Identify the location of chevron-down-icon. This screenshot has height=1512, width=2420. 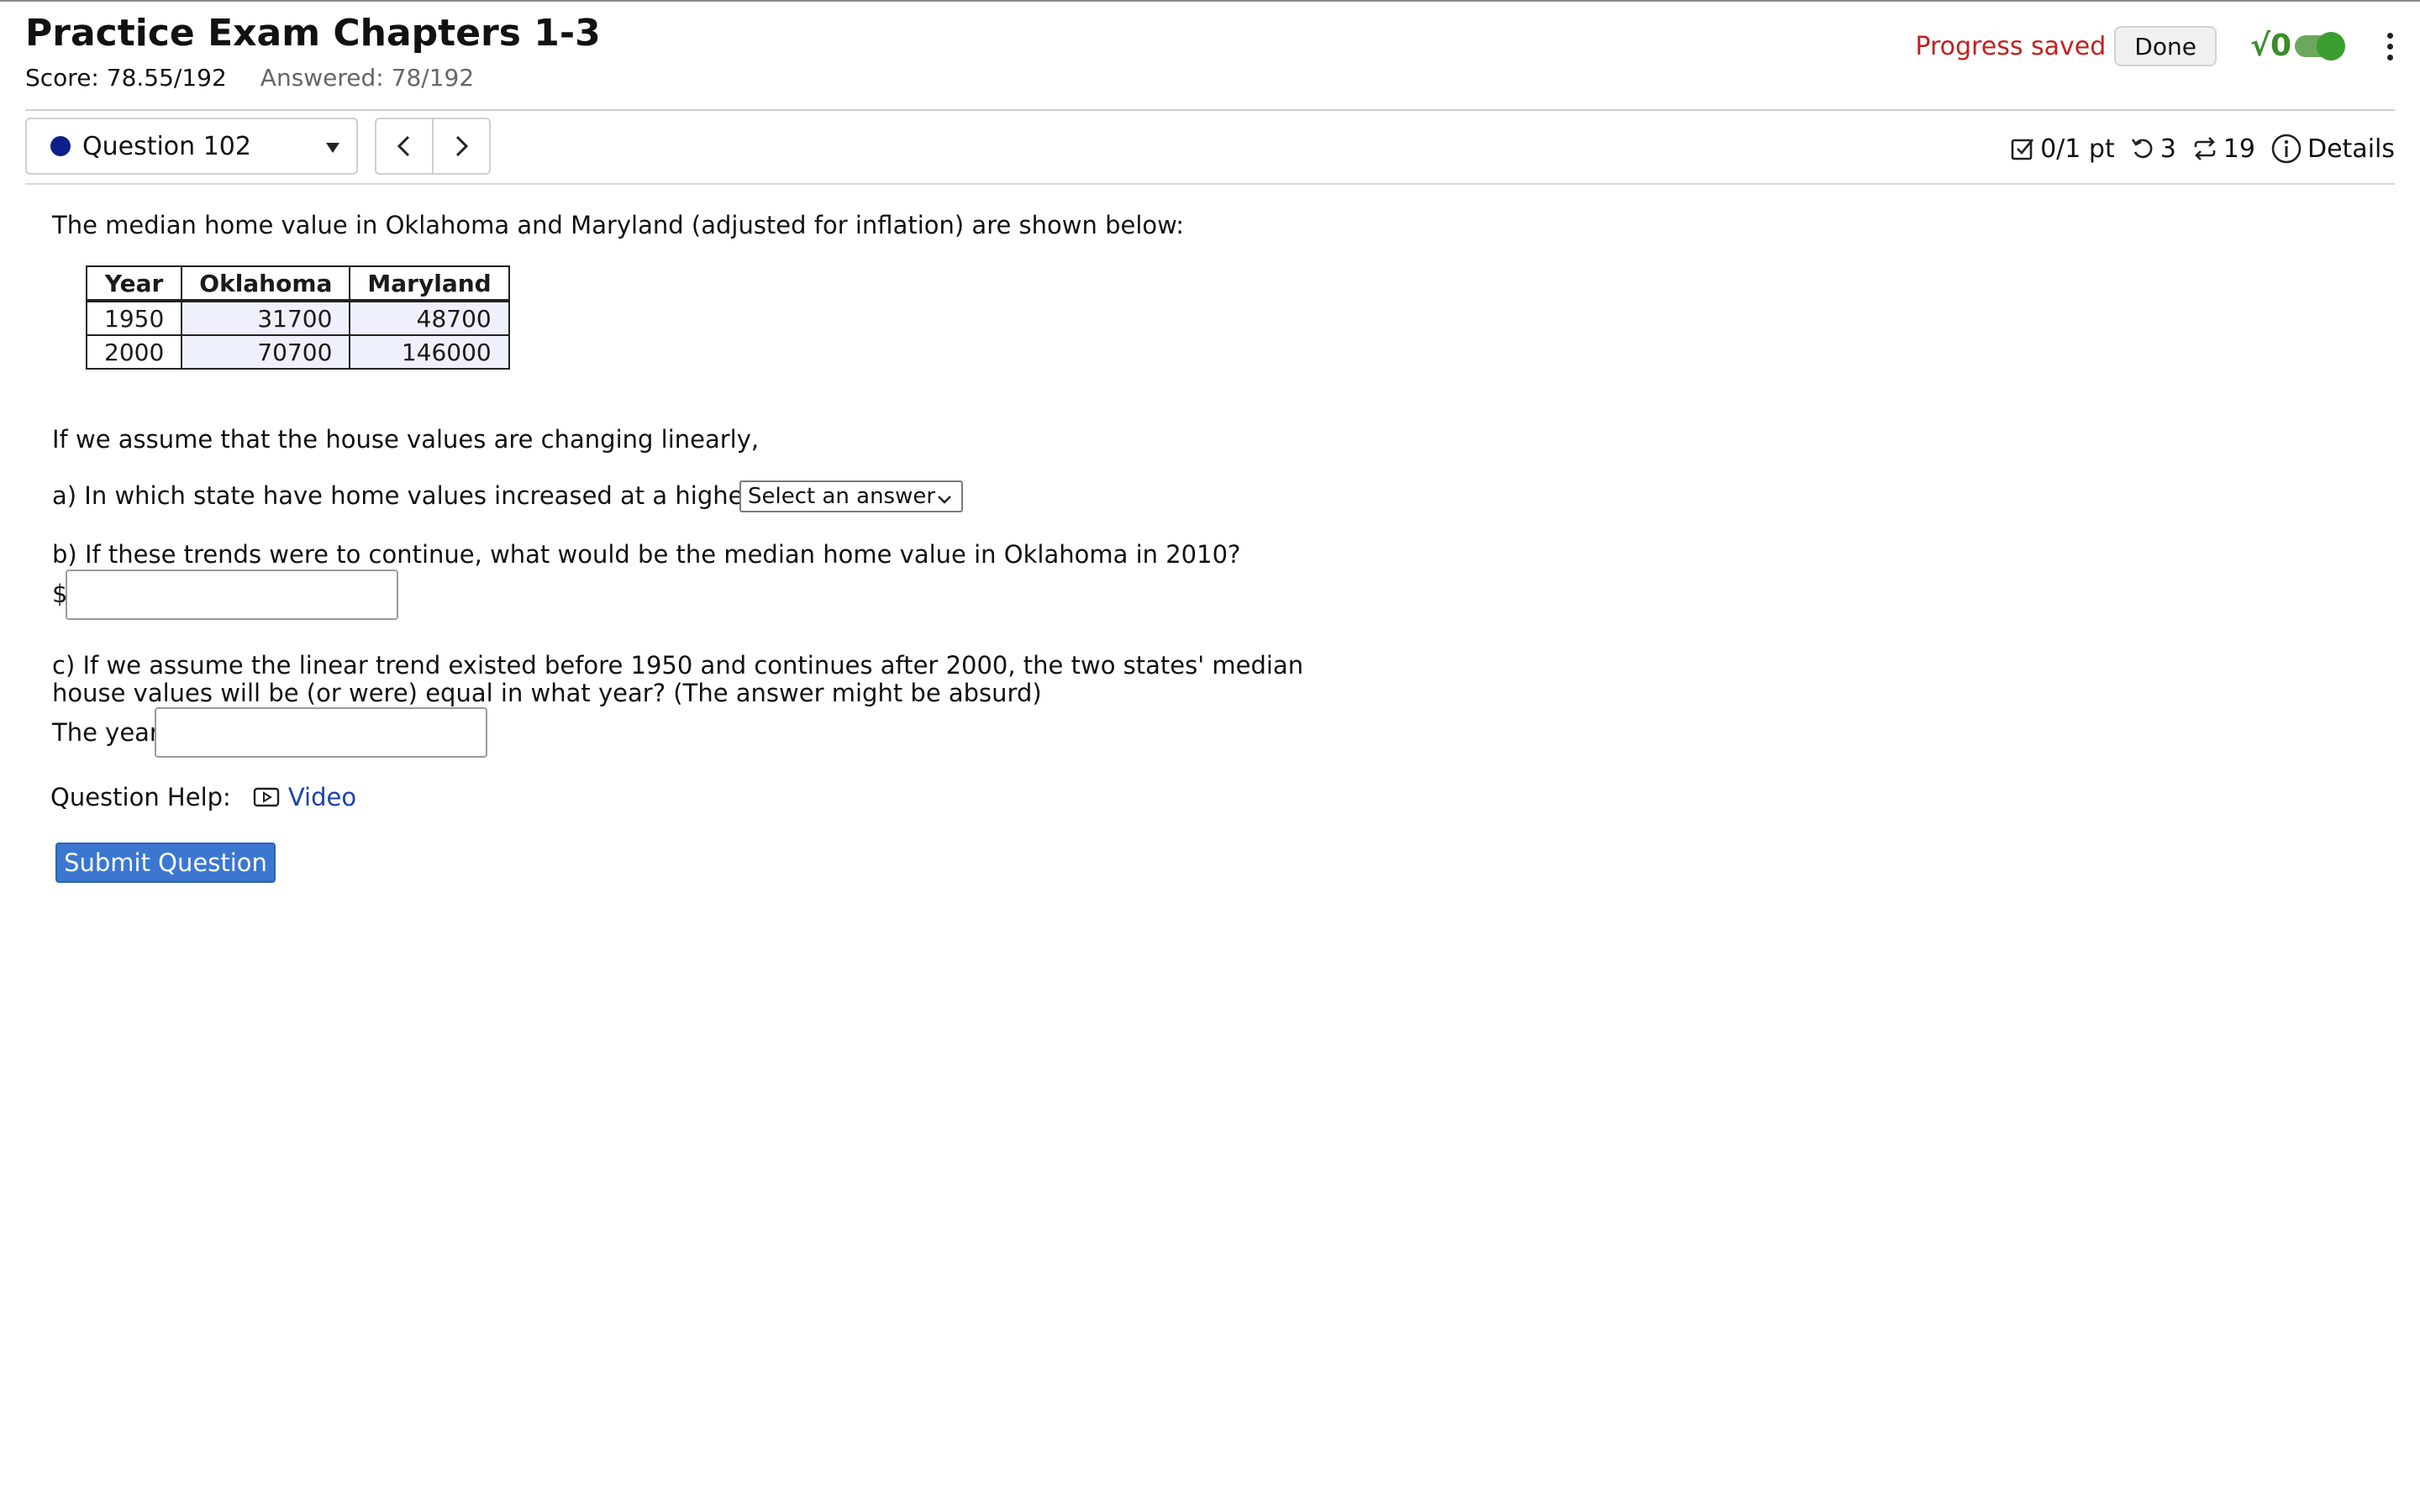
(944, 501).